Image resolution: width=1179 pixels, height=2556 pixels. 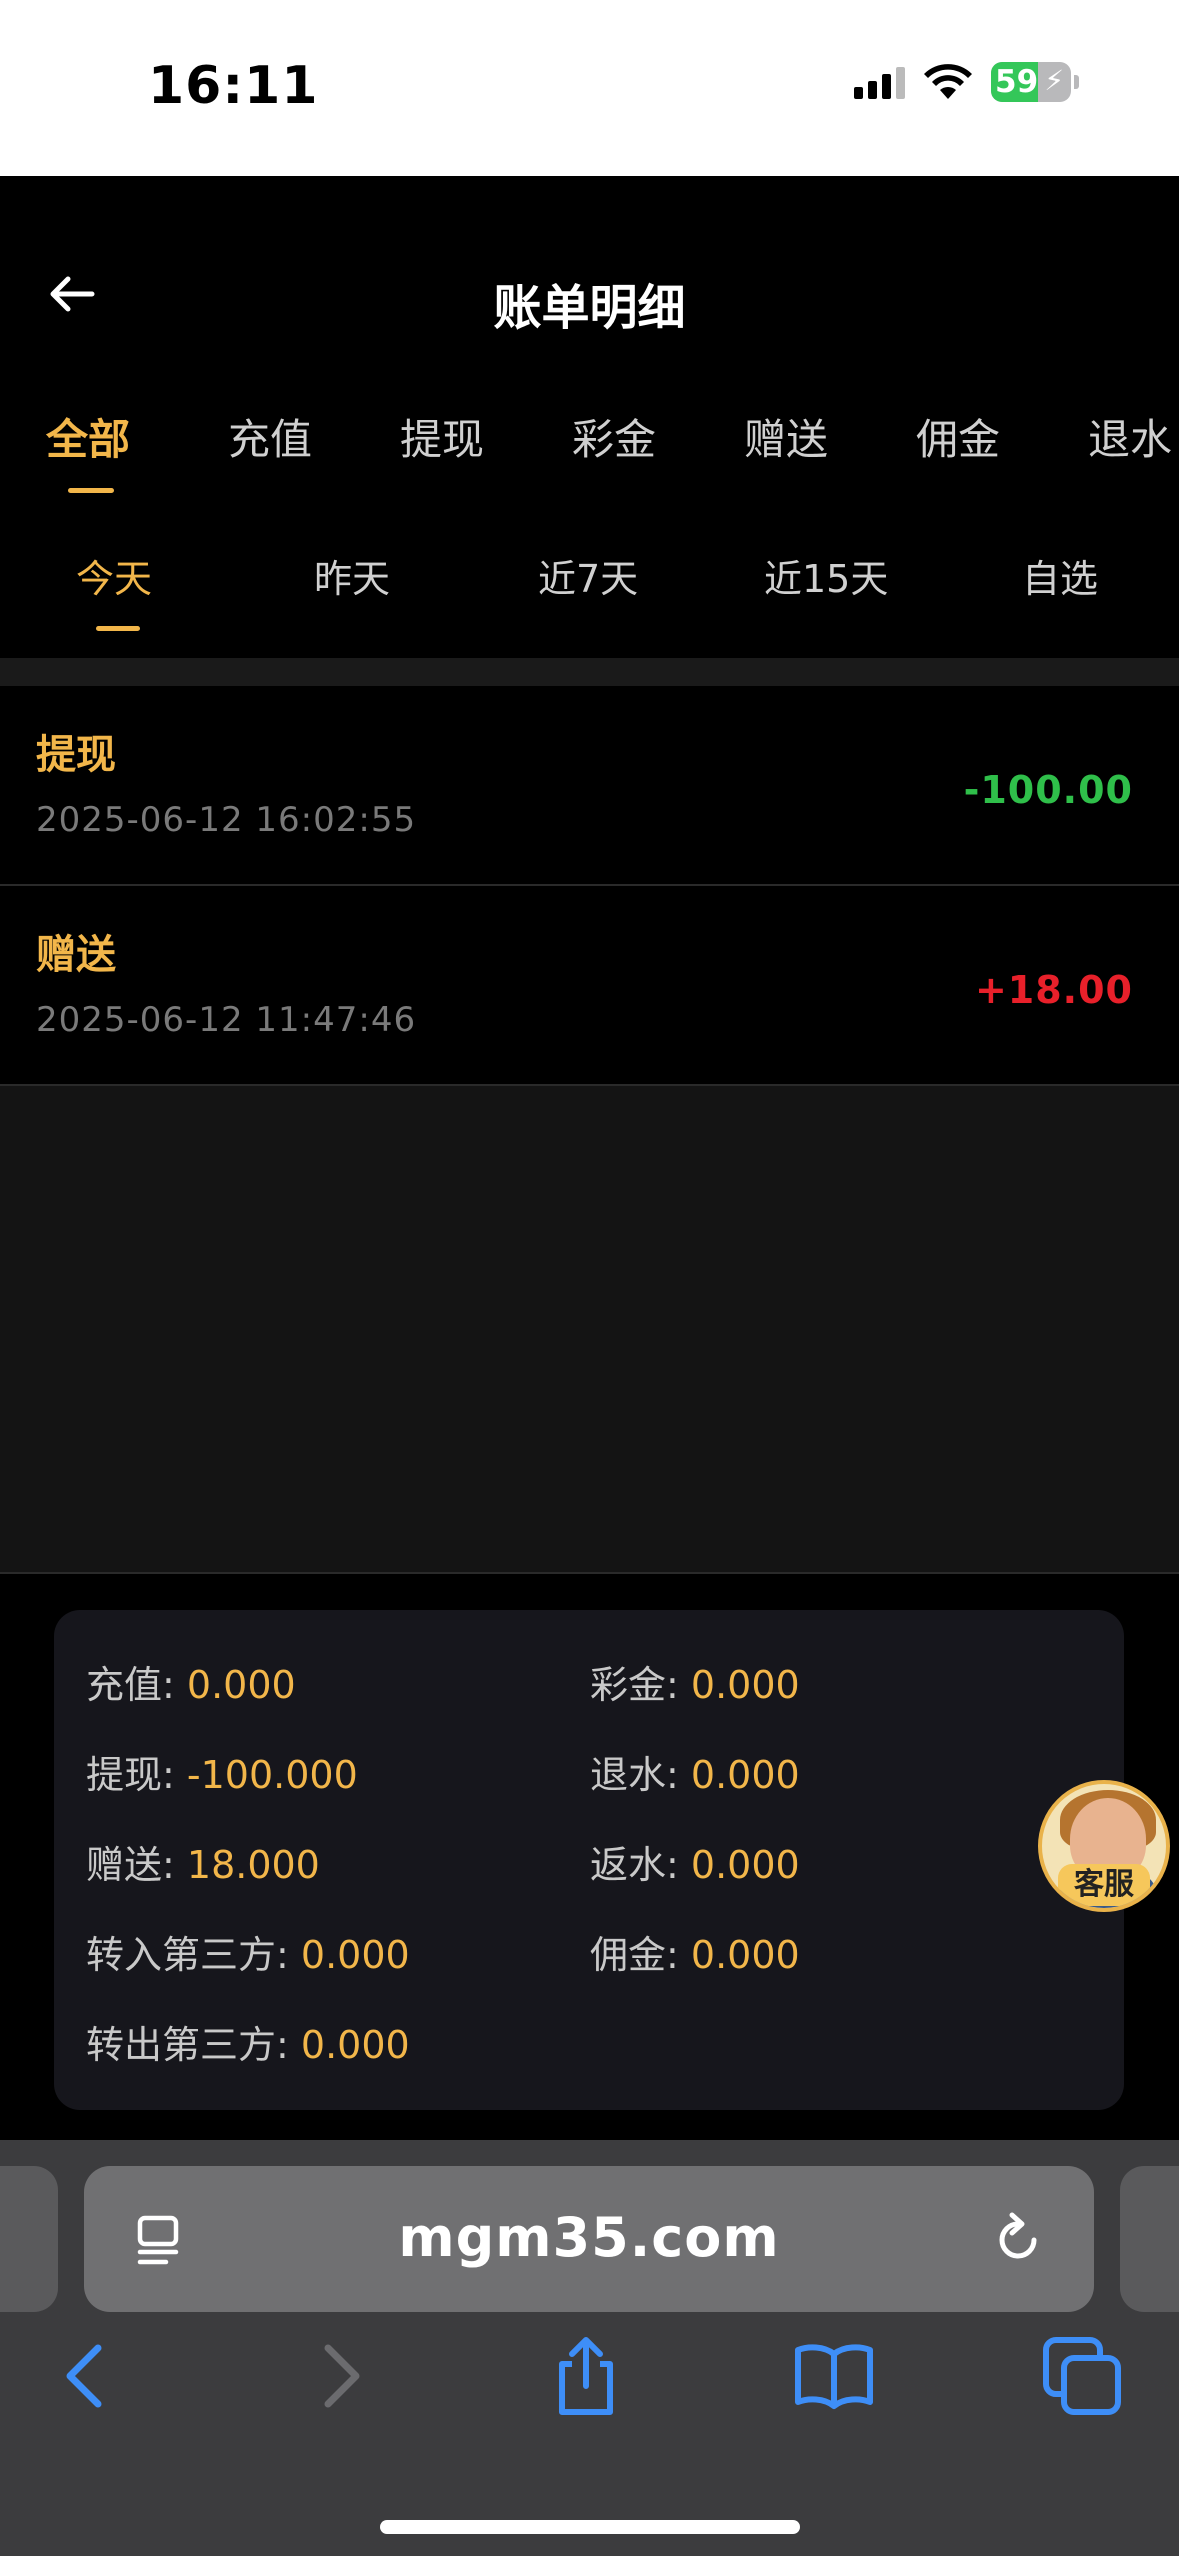 I want to click on tab-withdraw: 提现, so click(x=442, y=436).